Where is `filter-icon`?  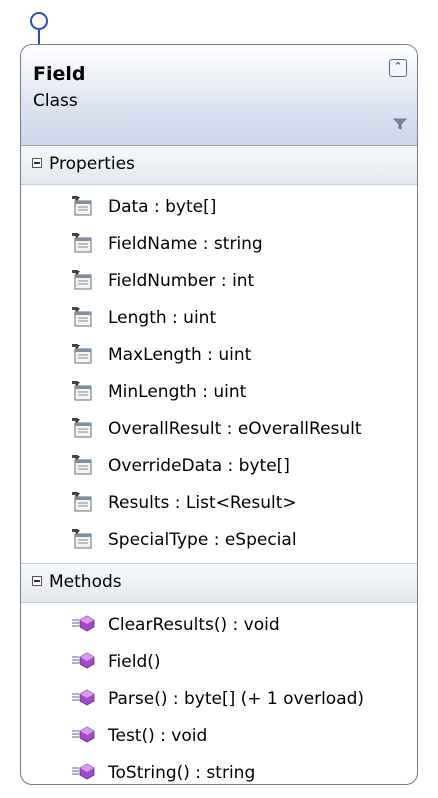 filter-icon is located at coordinates (400, 124).